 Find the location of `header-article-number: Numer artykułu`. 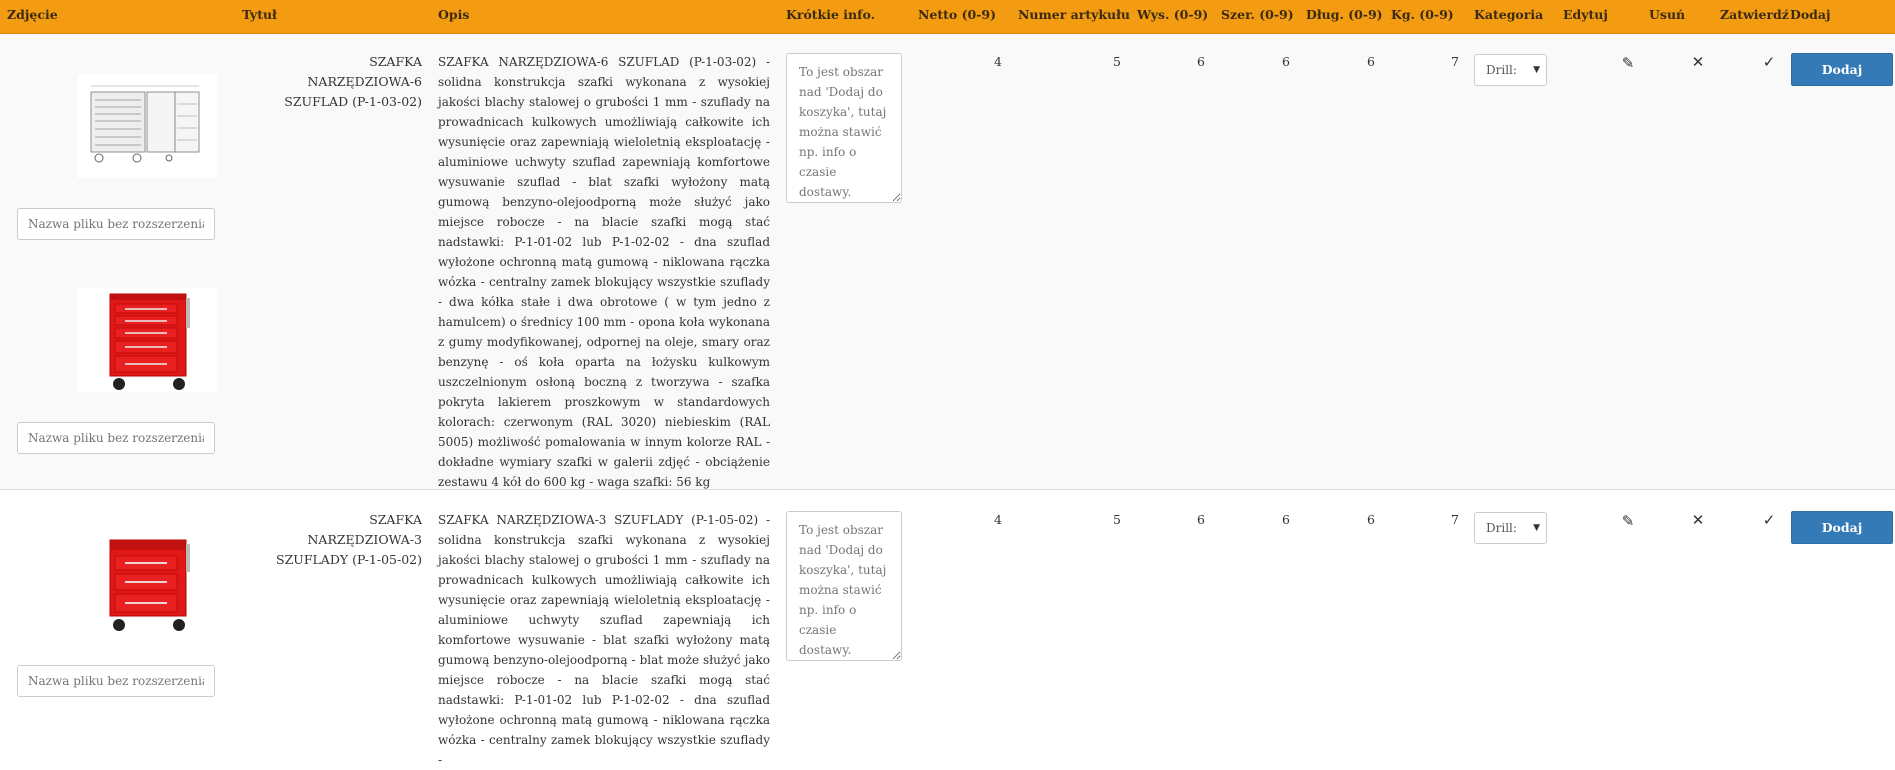

header-article-number: Numer artykułu is located at coordinates (1074, 14).